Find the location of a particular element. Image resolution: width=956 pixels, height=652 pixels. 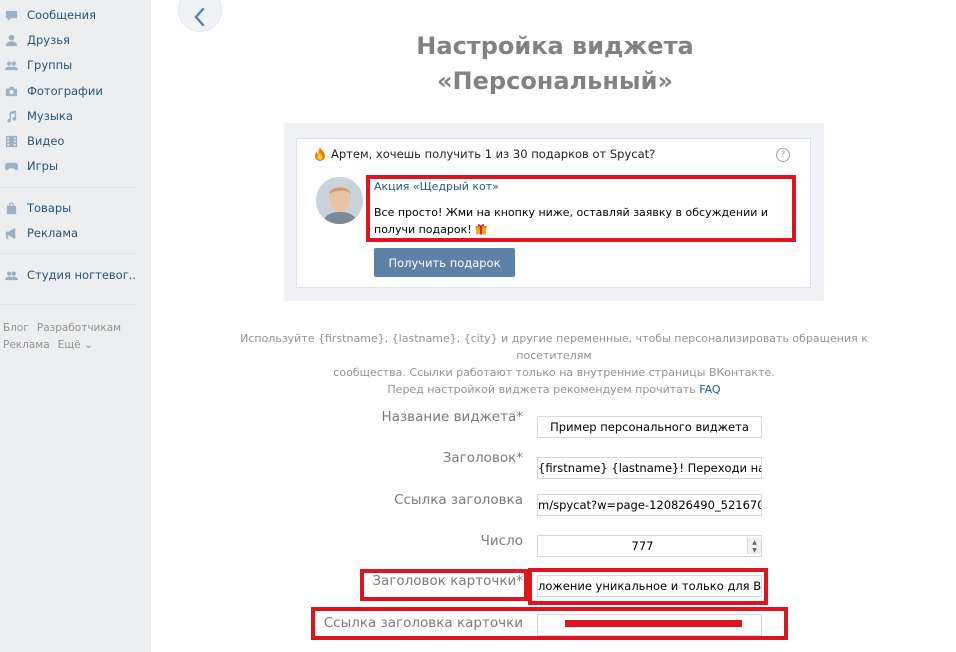

gamepad-icon is located at coordinates (11, 166).